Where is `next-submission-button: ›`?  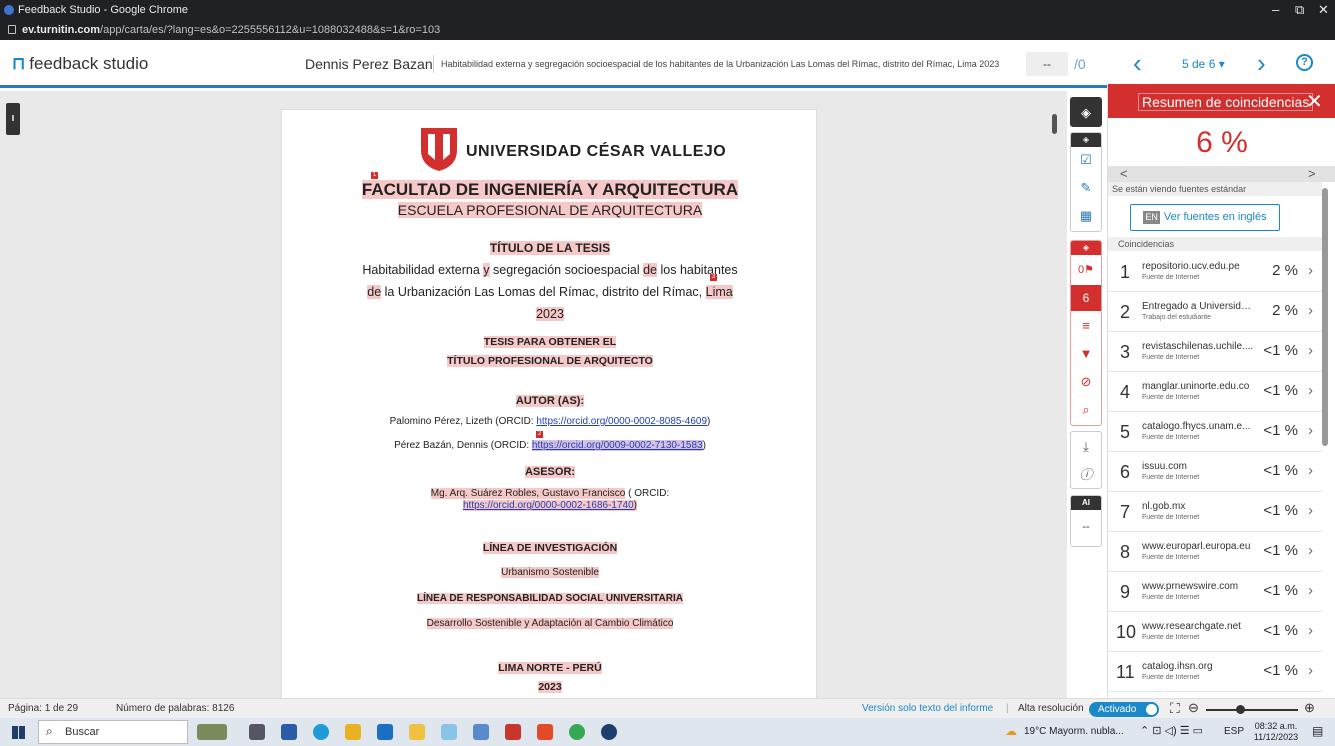 next-submission-button: › is located at coordinates (1261, 63).